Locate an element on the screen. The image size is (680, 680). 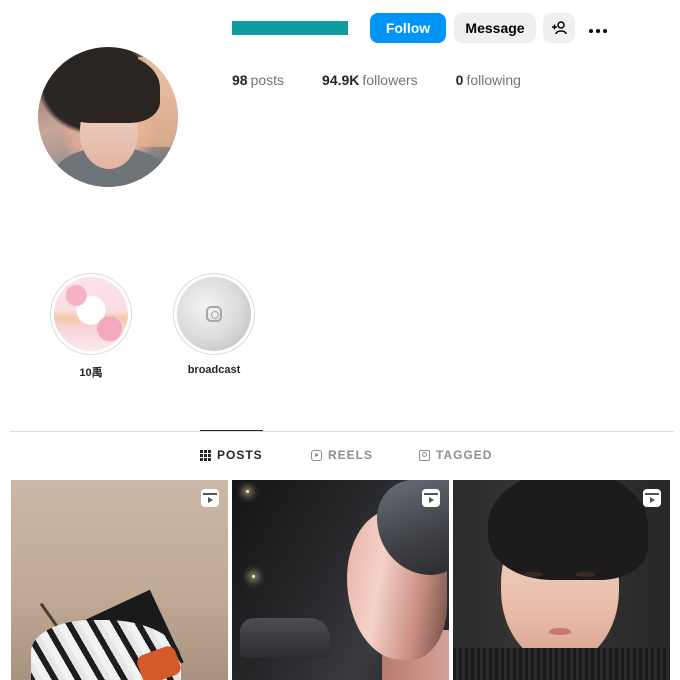
tab-tagged: TAGGED is located at coordinates (455, 455).